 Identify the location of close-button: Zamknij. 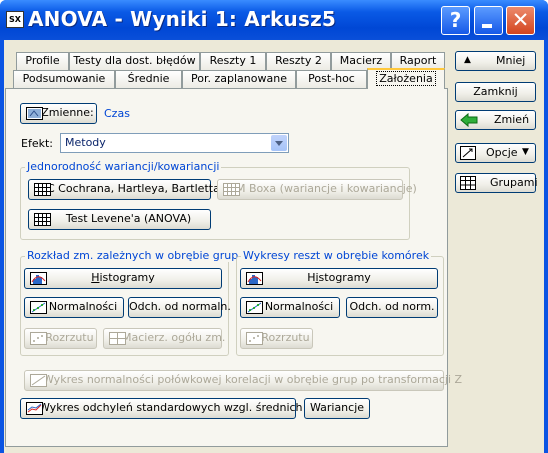
(495, 92).